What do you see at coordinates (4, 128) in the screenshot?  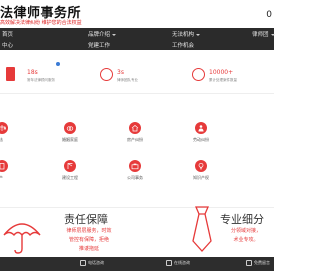 I see `scale-icon` at bounding box center [4, 128].